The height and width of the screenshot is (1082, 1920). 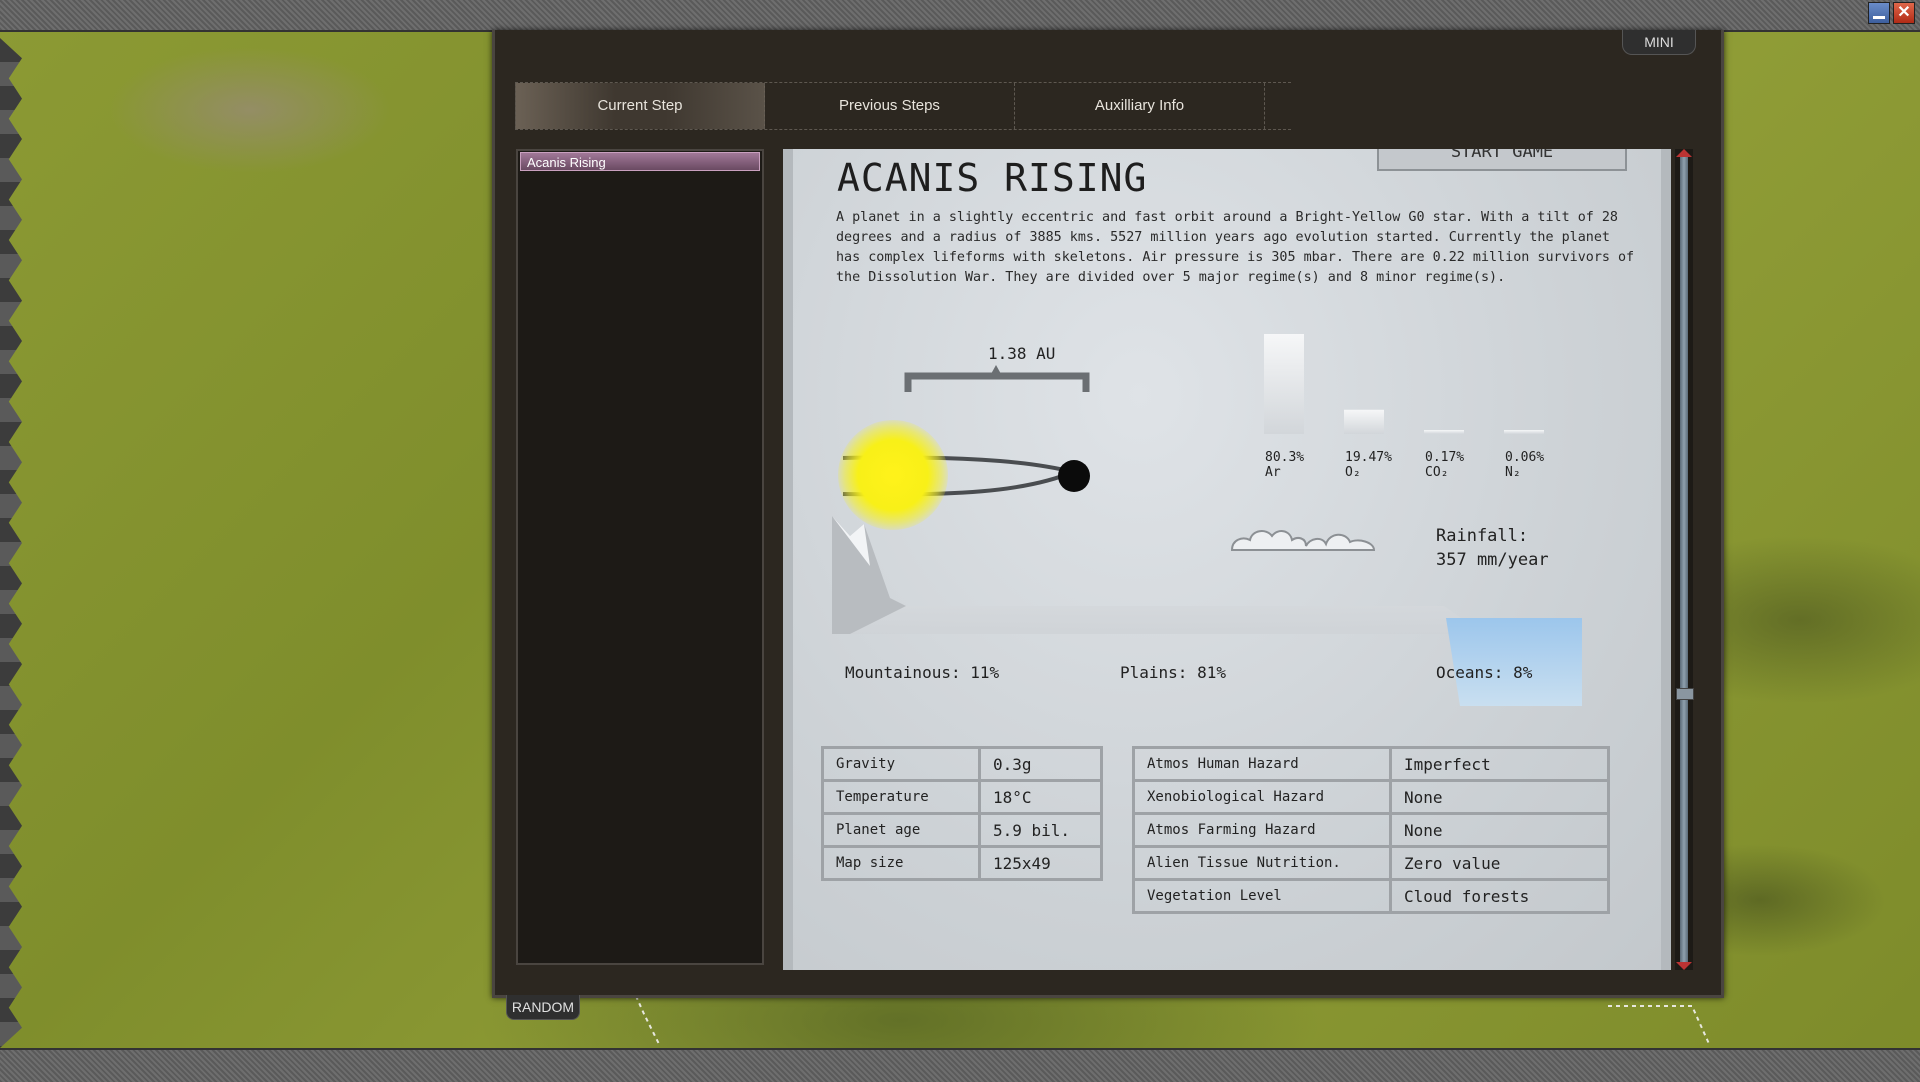 I want to click on stat-key: Map size, so click(x=901, y=863).